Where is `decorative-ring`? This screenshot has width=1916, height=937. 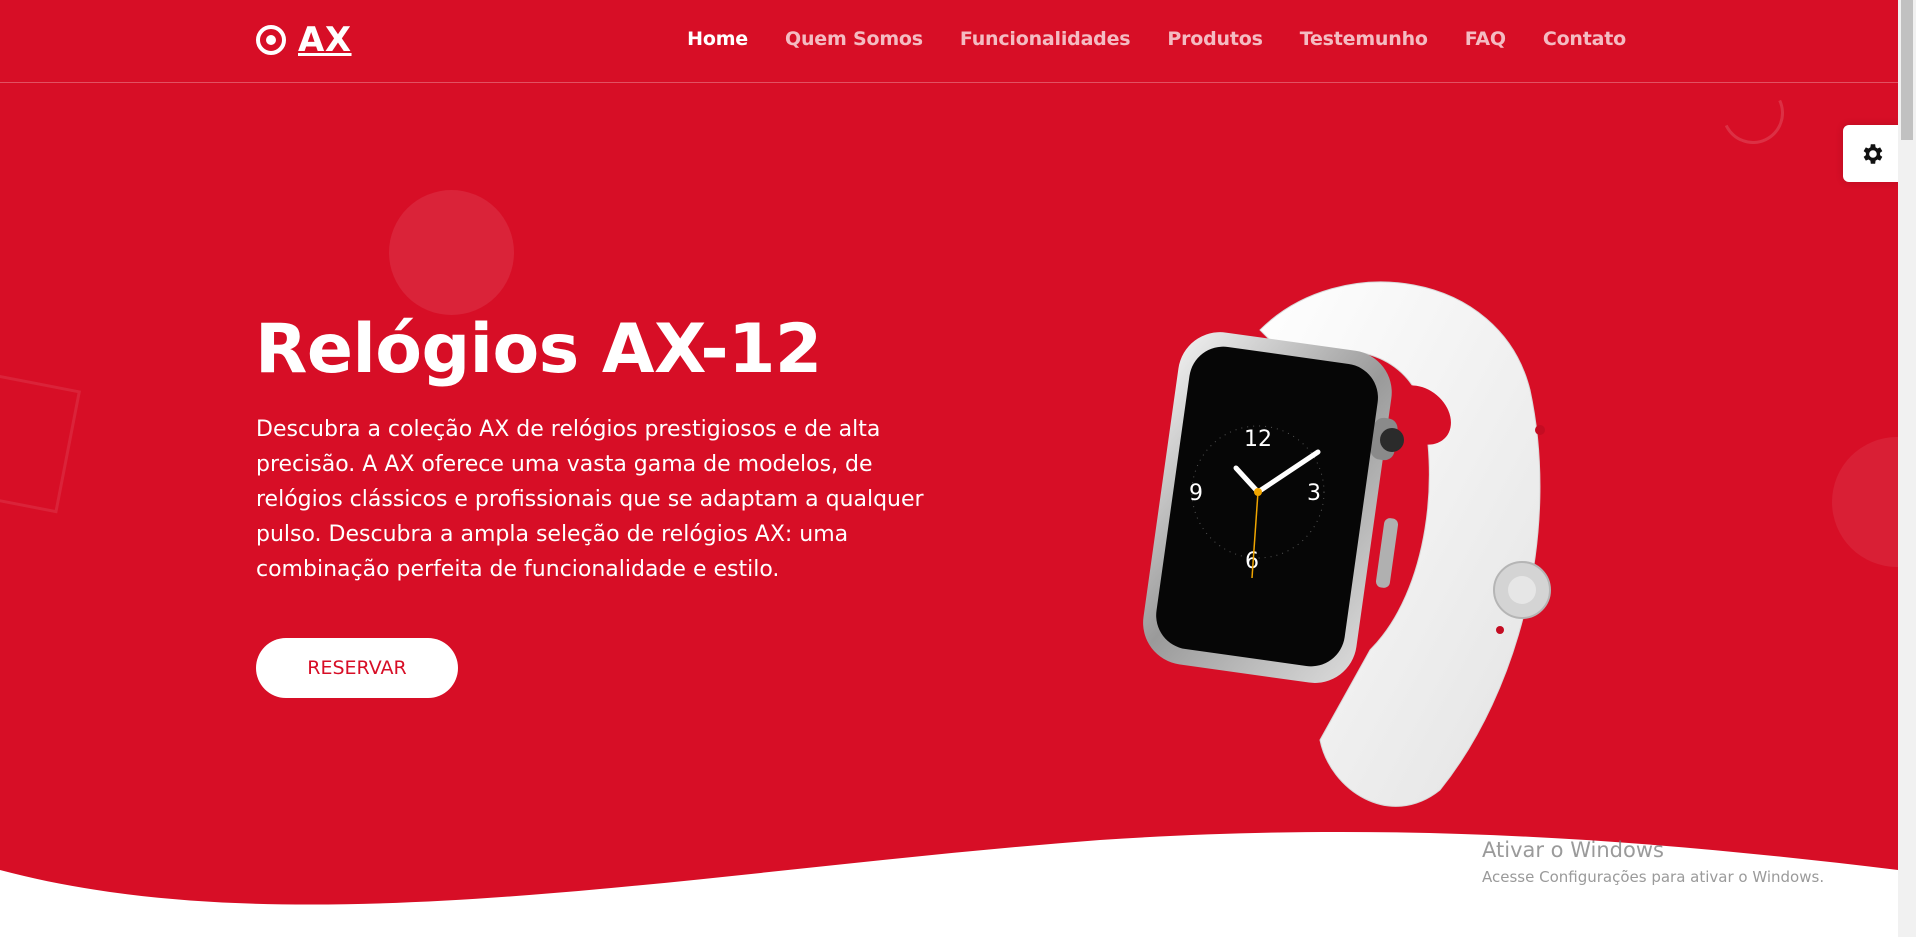
decorative-ring is located at coordinates (1753, 113).